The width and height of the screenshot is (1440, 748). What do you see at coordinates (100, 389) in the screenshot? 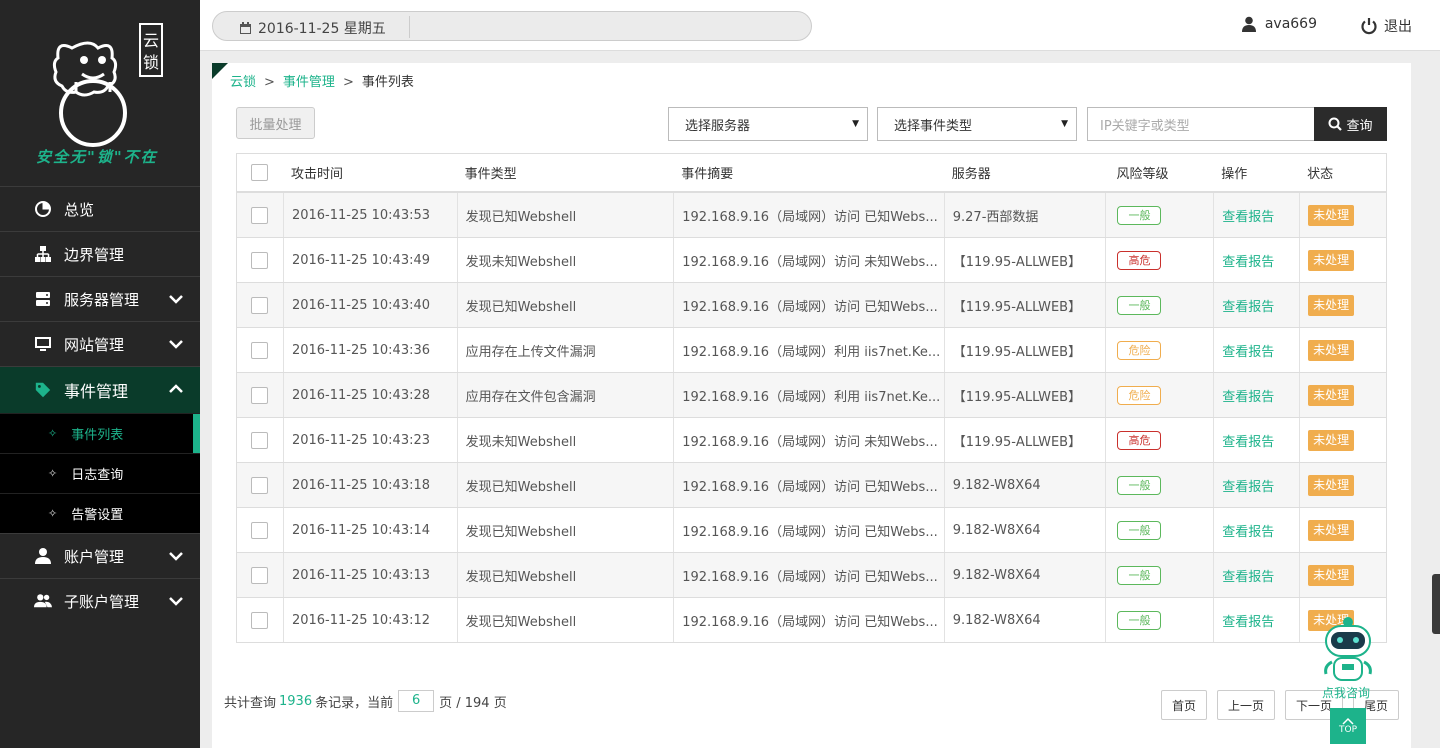
I see `menu-events: 事件管理` at bounding box center [100, 389].